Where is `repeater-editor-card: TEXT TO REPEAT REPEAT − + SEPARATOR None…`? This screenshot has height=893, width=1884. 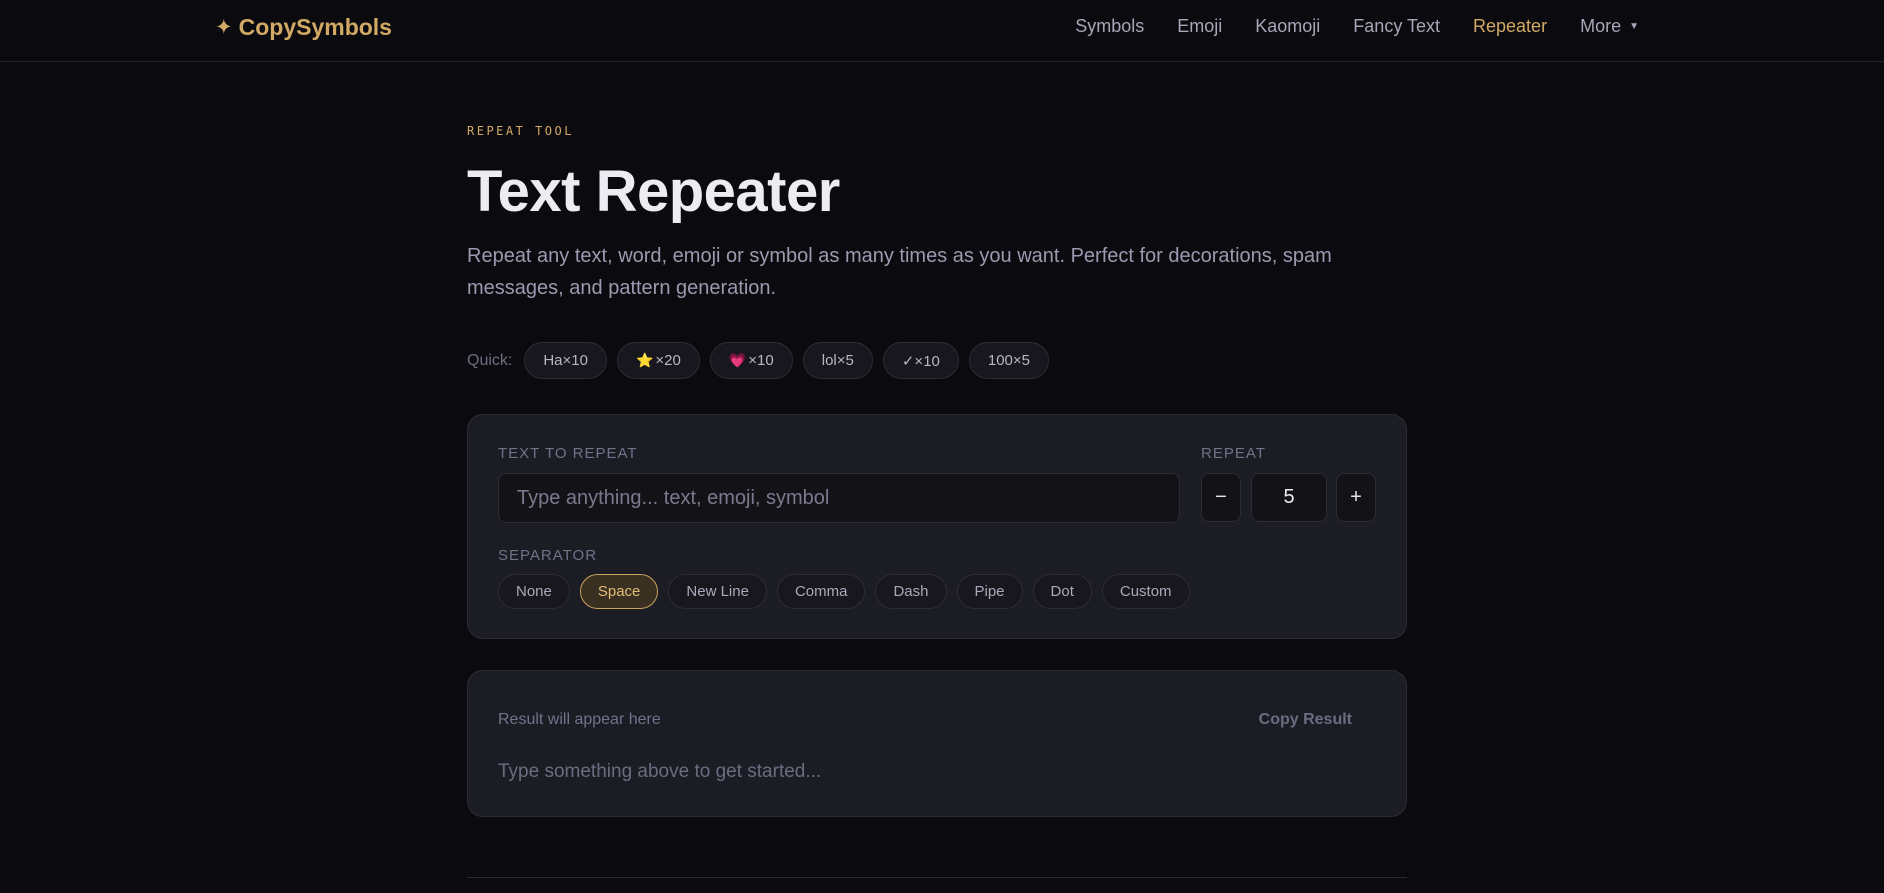 repeater-editor-card: TEXT TO REPEAT REPEAT − + SEPARATOR None… is located at coordinates (937, 526).